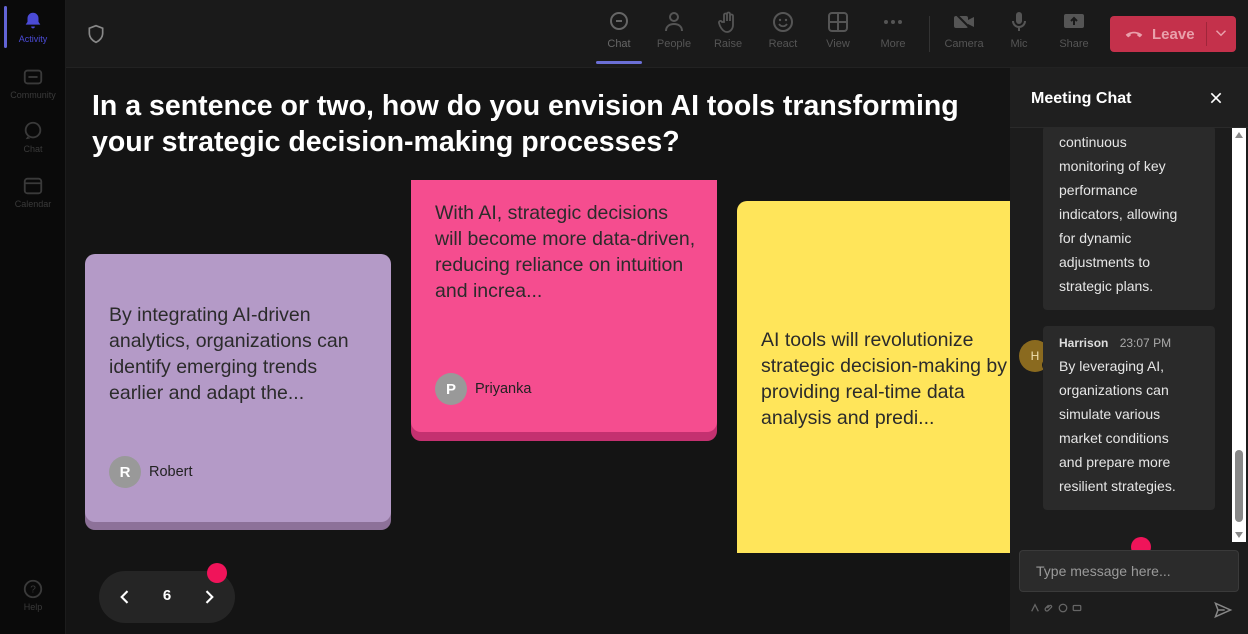  What do you see at coordinates (125, 597) in the screenshot?
I see `chevron-left-icon` at bounding box center [125, 597].